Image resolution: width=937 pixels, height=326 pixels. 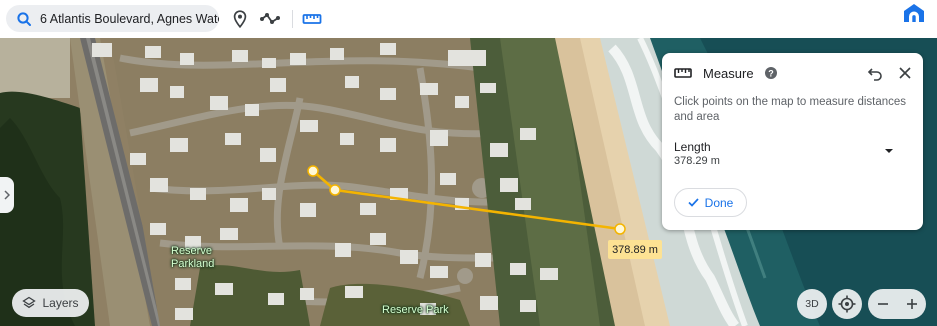 I want to click on check-icon, so click(x=693, y=202).